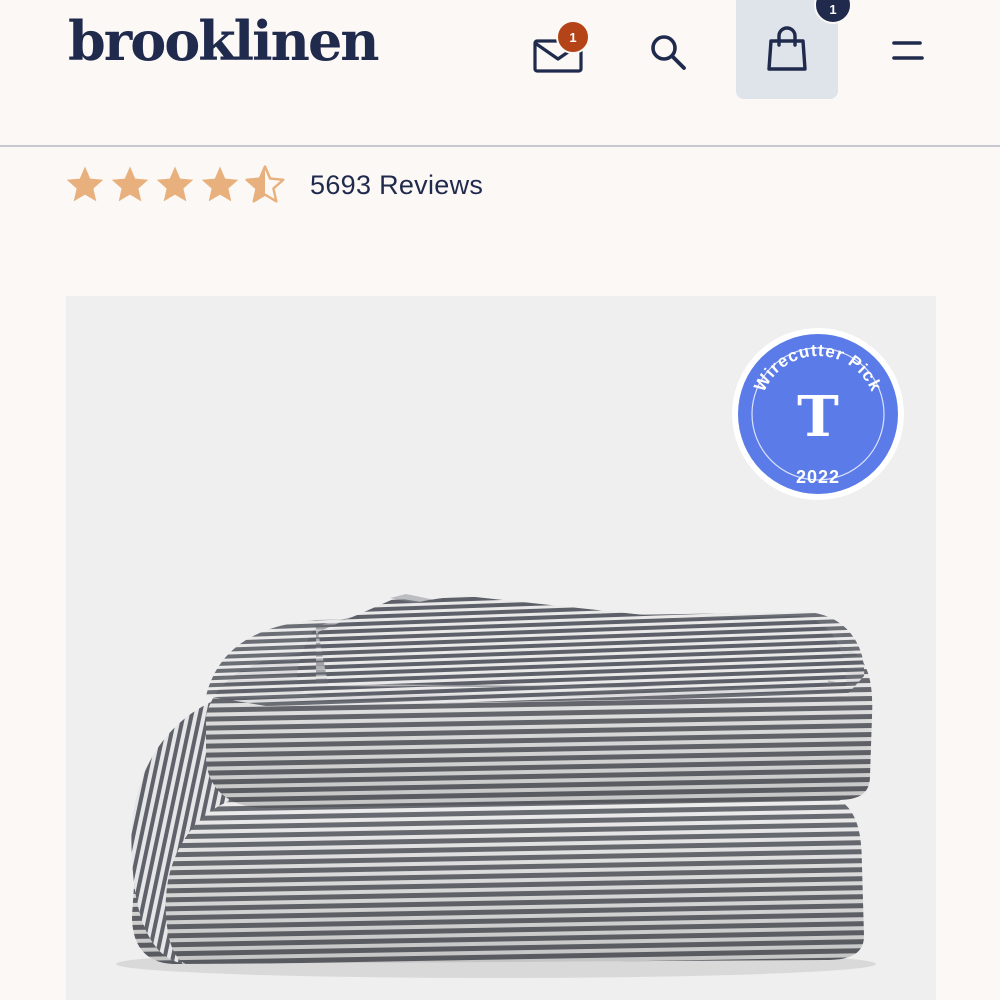 This screenshot has width=1000, height=1000. What do you see at coordinates (224, 41) in the screenshot?
I see `brand-logo: brooklinen` at bounding box center [224, 41].